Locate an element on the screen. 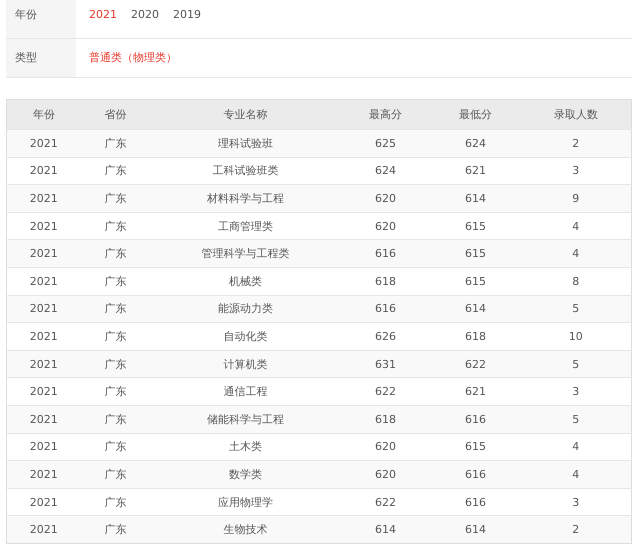 This screenshot has height=552, width=640. table-cell: 626 is located at coordinates (385, 336).